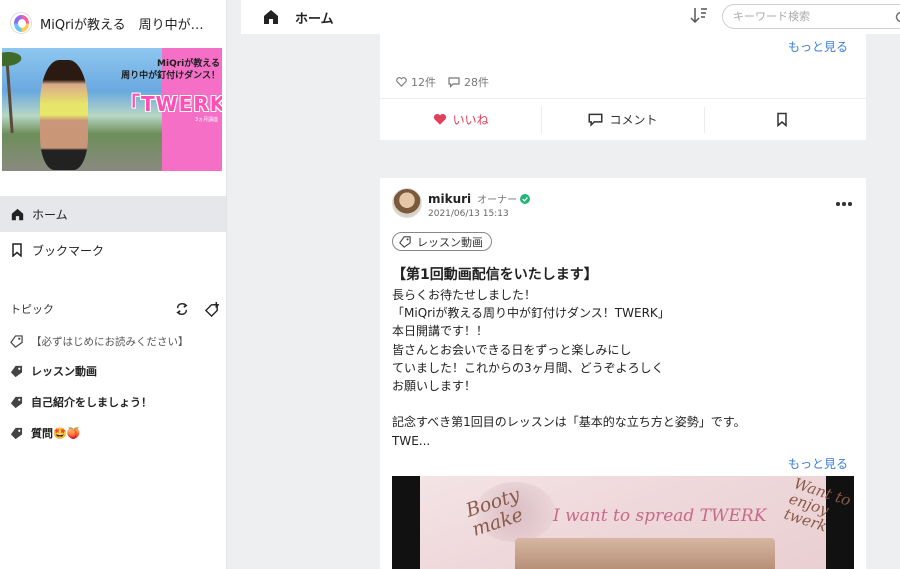 Image resolution: width=900 pixels, height=569 pixels. Describe the element at coordinates (64, 115) in the screenshot. I see `dancer-figure` at that location.